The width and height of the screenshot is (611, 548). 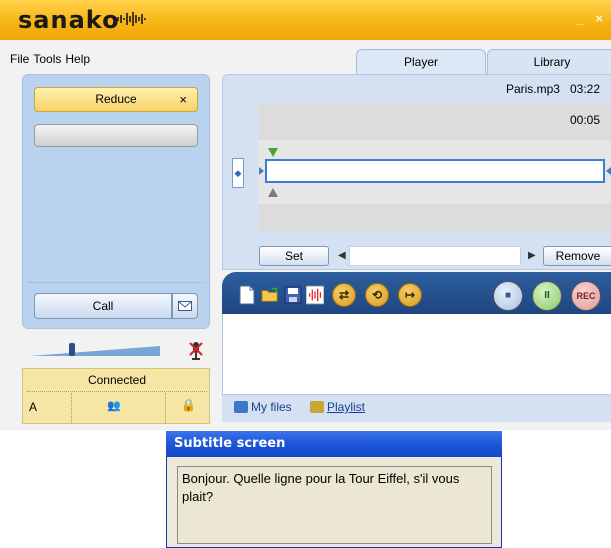 I want to click on reduce-button: Reduce ×, so click(x=116, y=99).